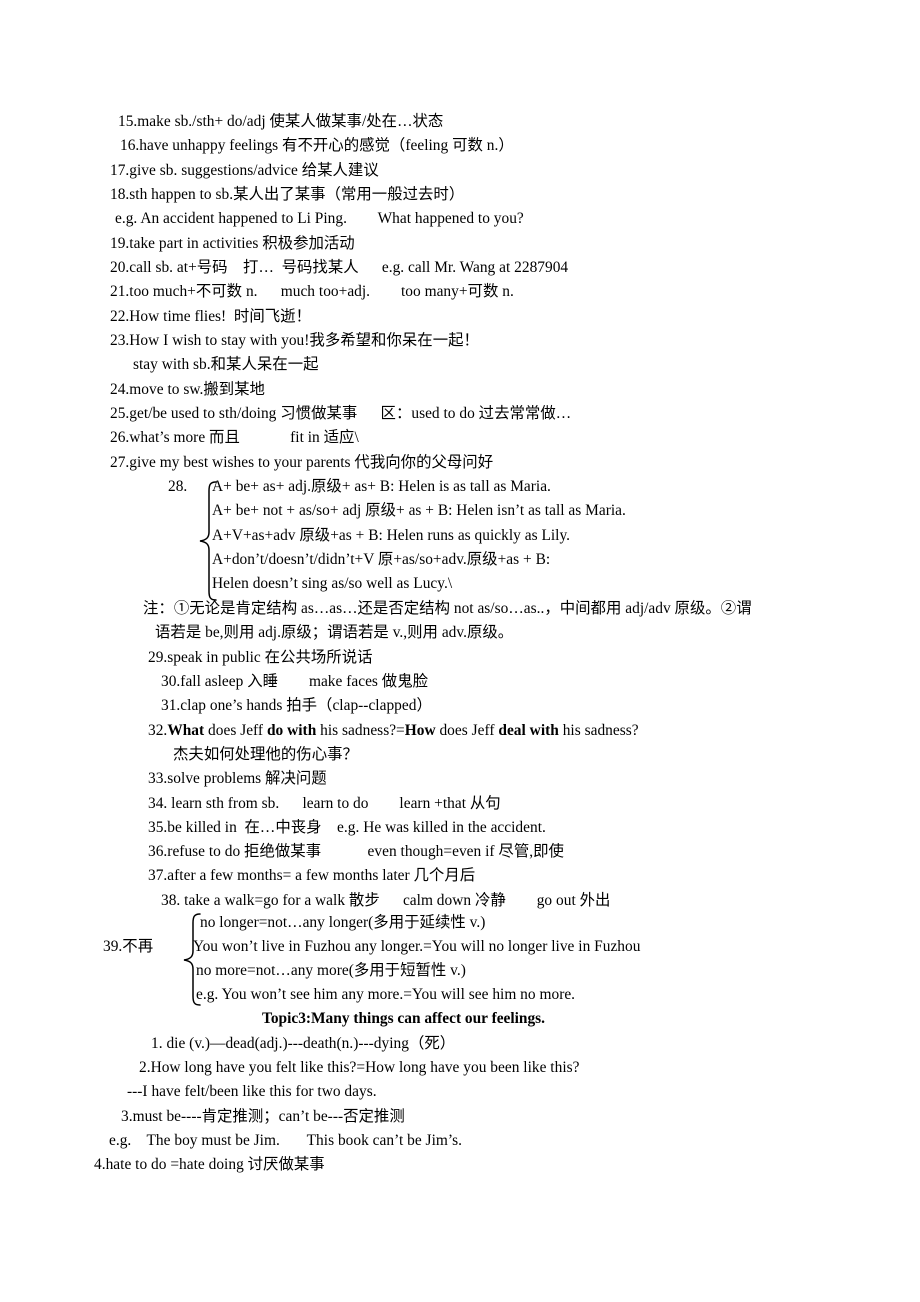 The width and height of the screenshot is (920, 1302). Describe the element at coordinates (334, 632) in the screenshot. I see `note-annotation-line-2: 语若是 be,则用 adj.原级；谓语若是 v.,则用 adv.原级。` at that location.